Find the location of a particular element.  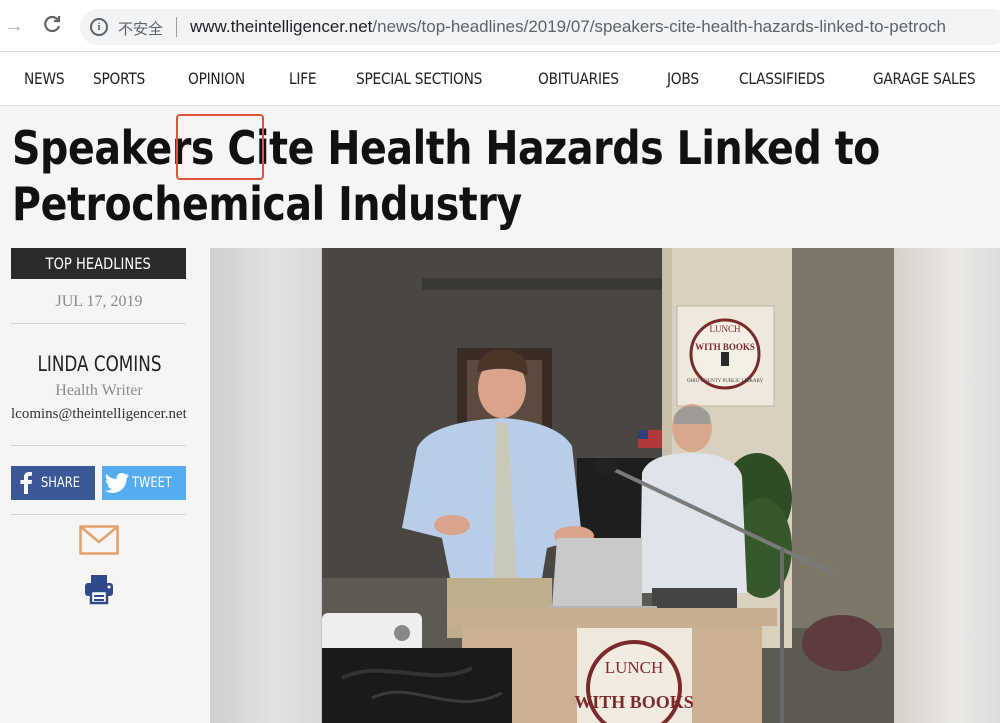

nav-item-sports: SPORTS is located at coordinates (119, 79).